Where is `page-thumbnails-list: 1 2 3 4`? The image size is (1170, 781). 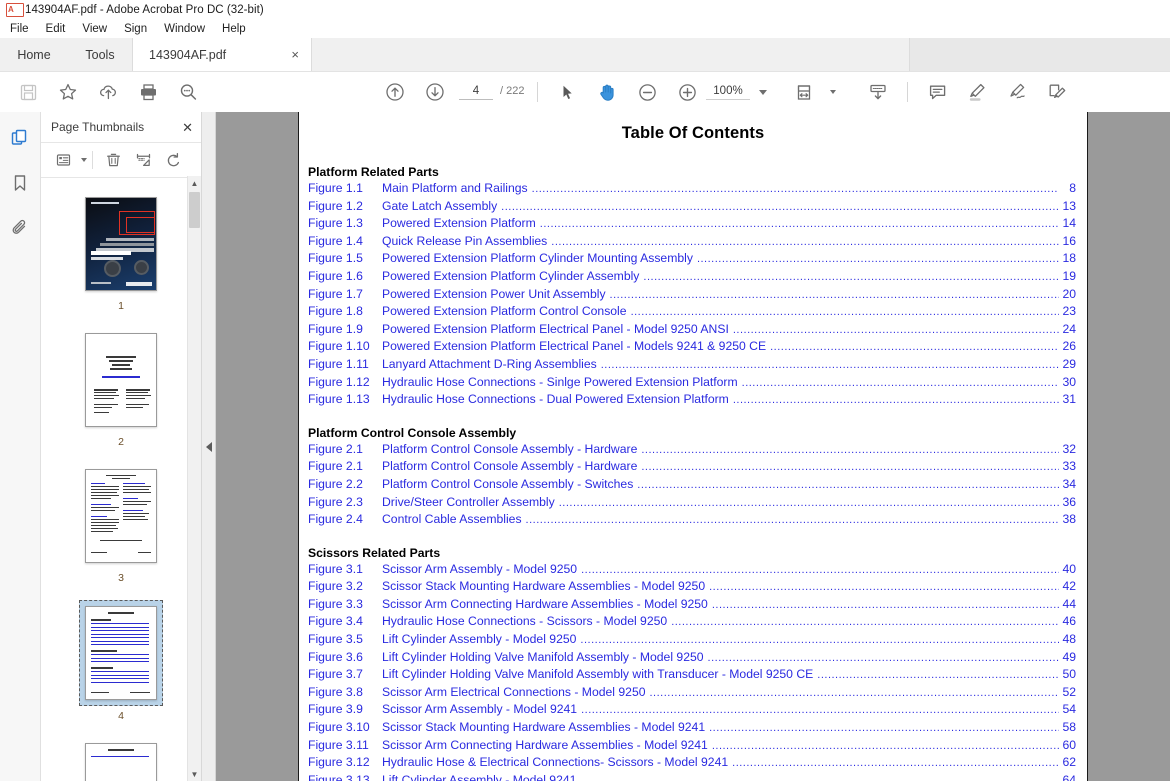
page-thumbnails-list: 1 2 3 4 is located at coordinates (121, 479).